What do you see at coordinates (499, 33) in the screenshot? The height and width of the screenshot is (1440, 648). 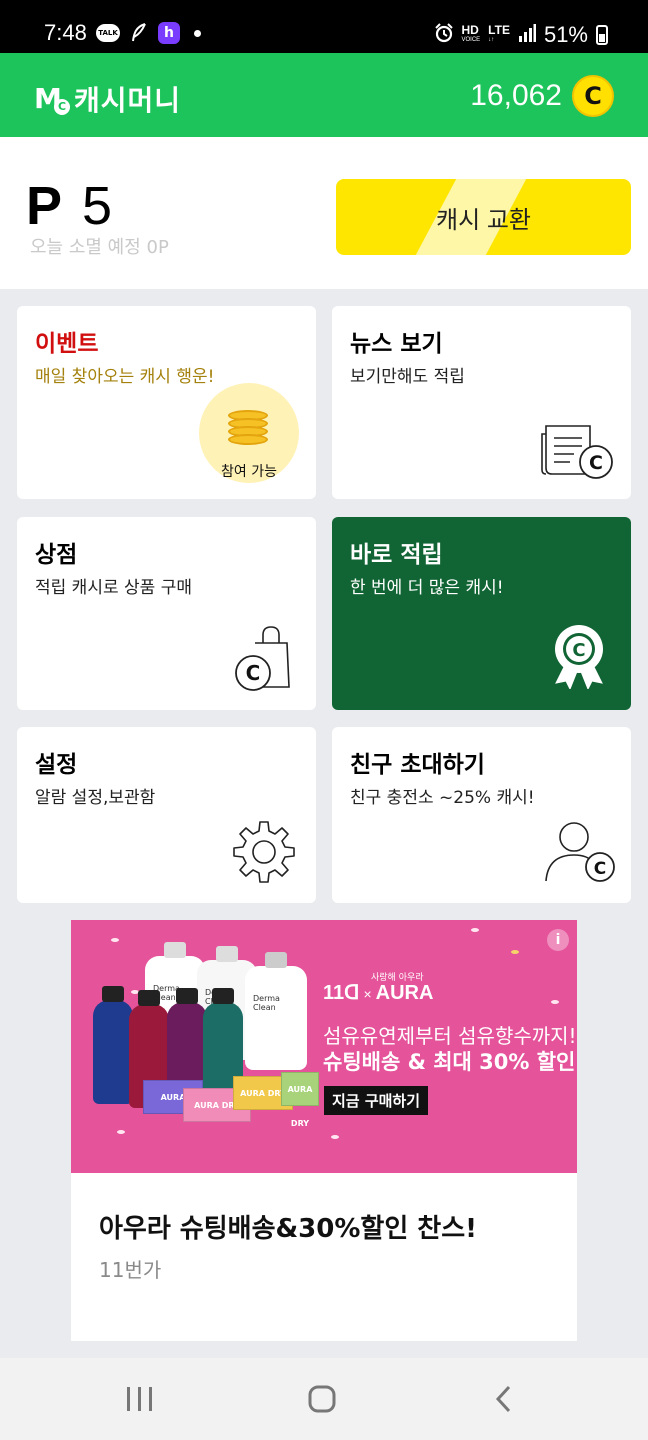 I see `lte-indicator: LTE ↓↑` at bounding box center [499, 33].